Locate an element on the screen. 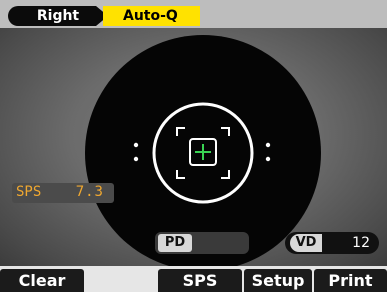 This screenshot has width=387, height=292. status-bar: Right Auto-Q is located at coordinates (193, 14).